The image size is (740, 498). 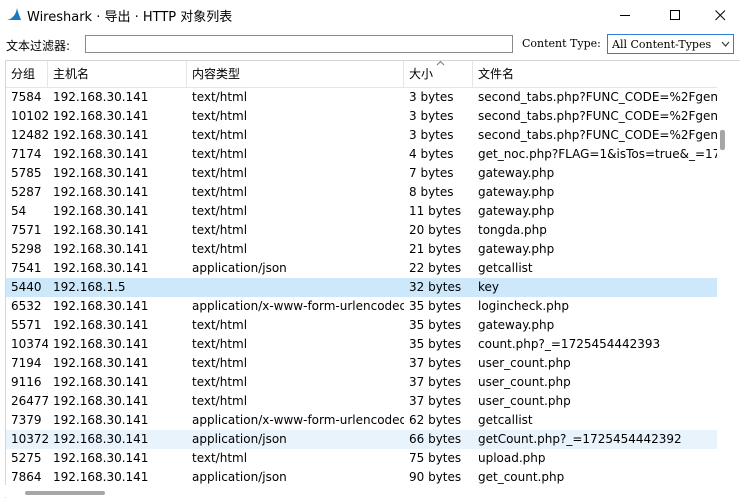 I want to click on size-cell: 11 bytes, so click(x=435, y=211).